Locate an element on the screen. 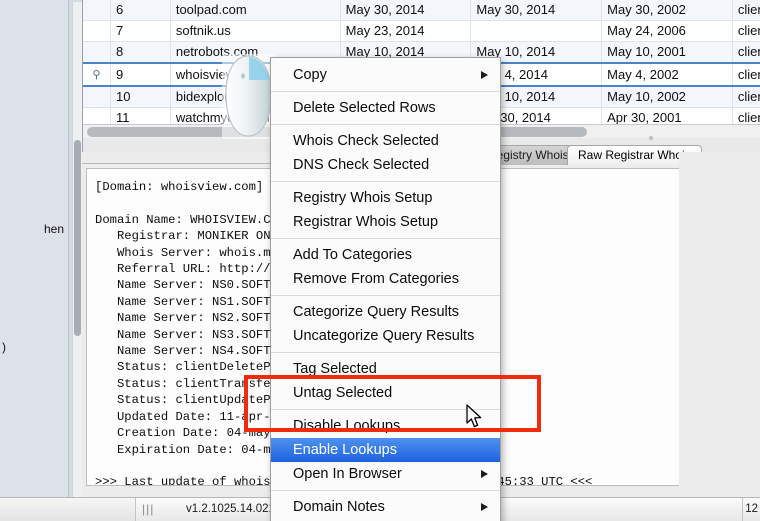  menu-item-add-to-categories: Add To Categories is located at coordinates (385, 255).